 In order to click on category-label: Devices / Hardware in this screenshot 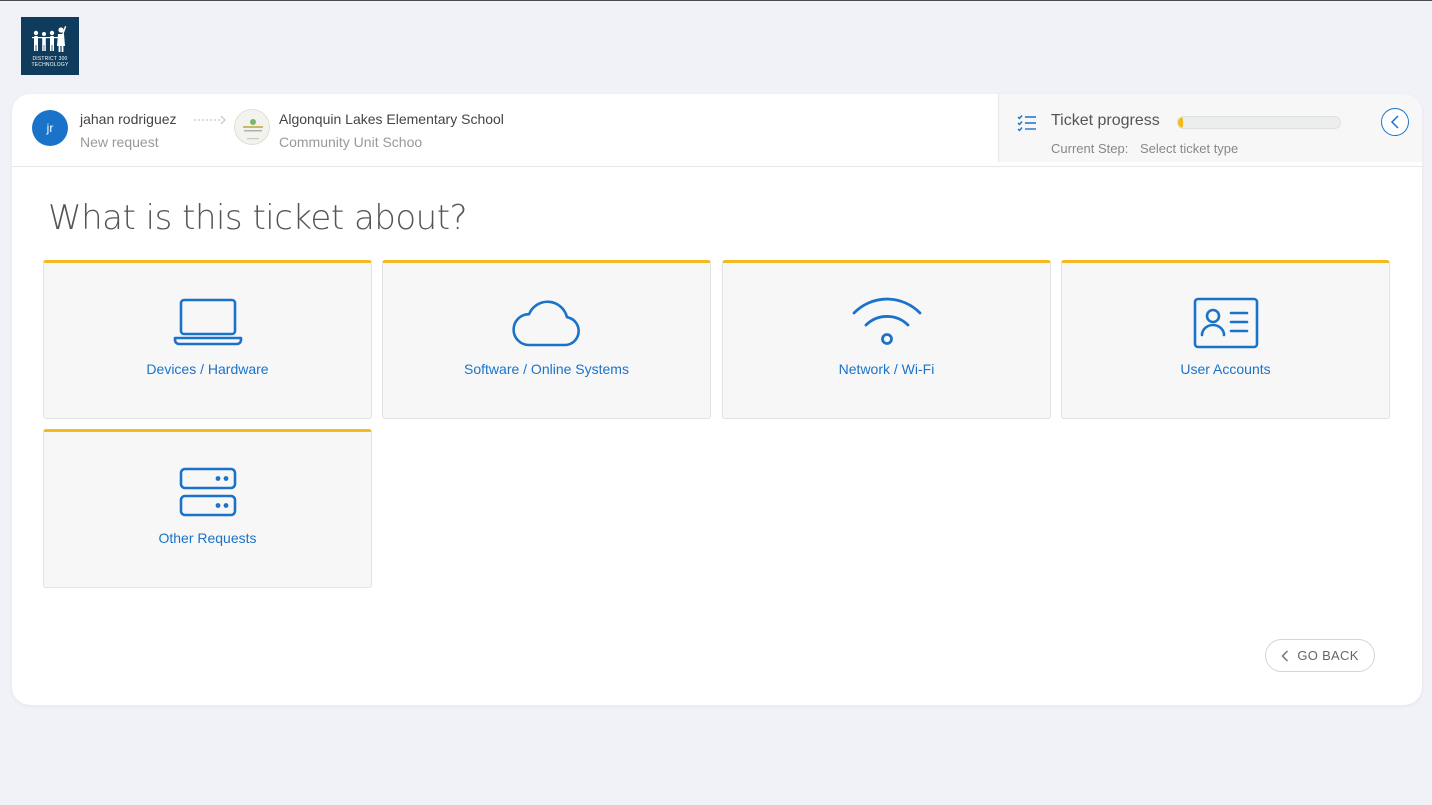, I will do `click(207, 369)`.